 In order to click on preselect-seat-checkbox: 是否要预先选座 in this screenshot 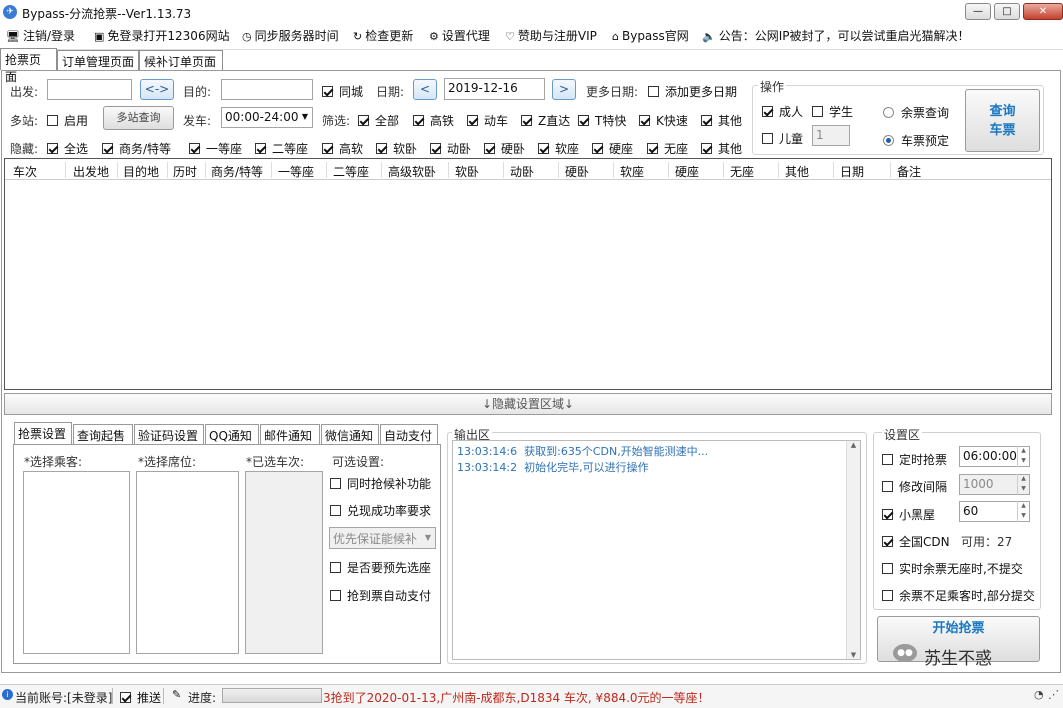, I will do `click(380, 567)`.